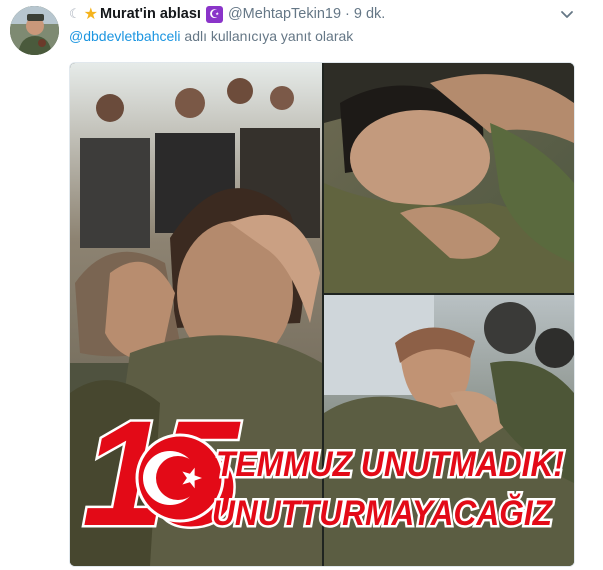  I want to click on reply-mention-link: @dbdevletbahceli, so click(125, 36).